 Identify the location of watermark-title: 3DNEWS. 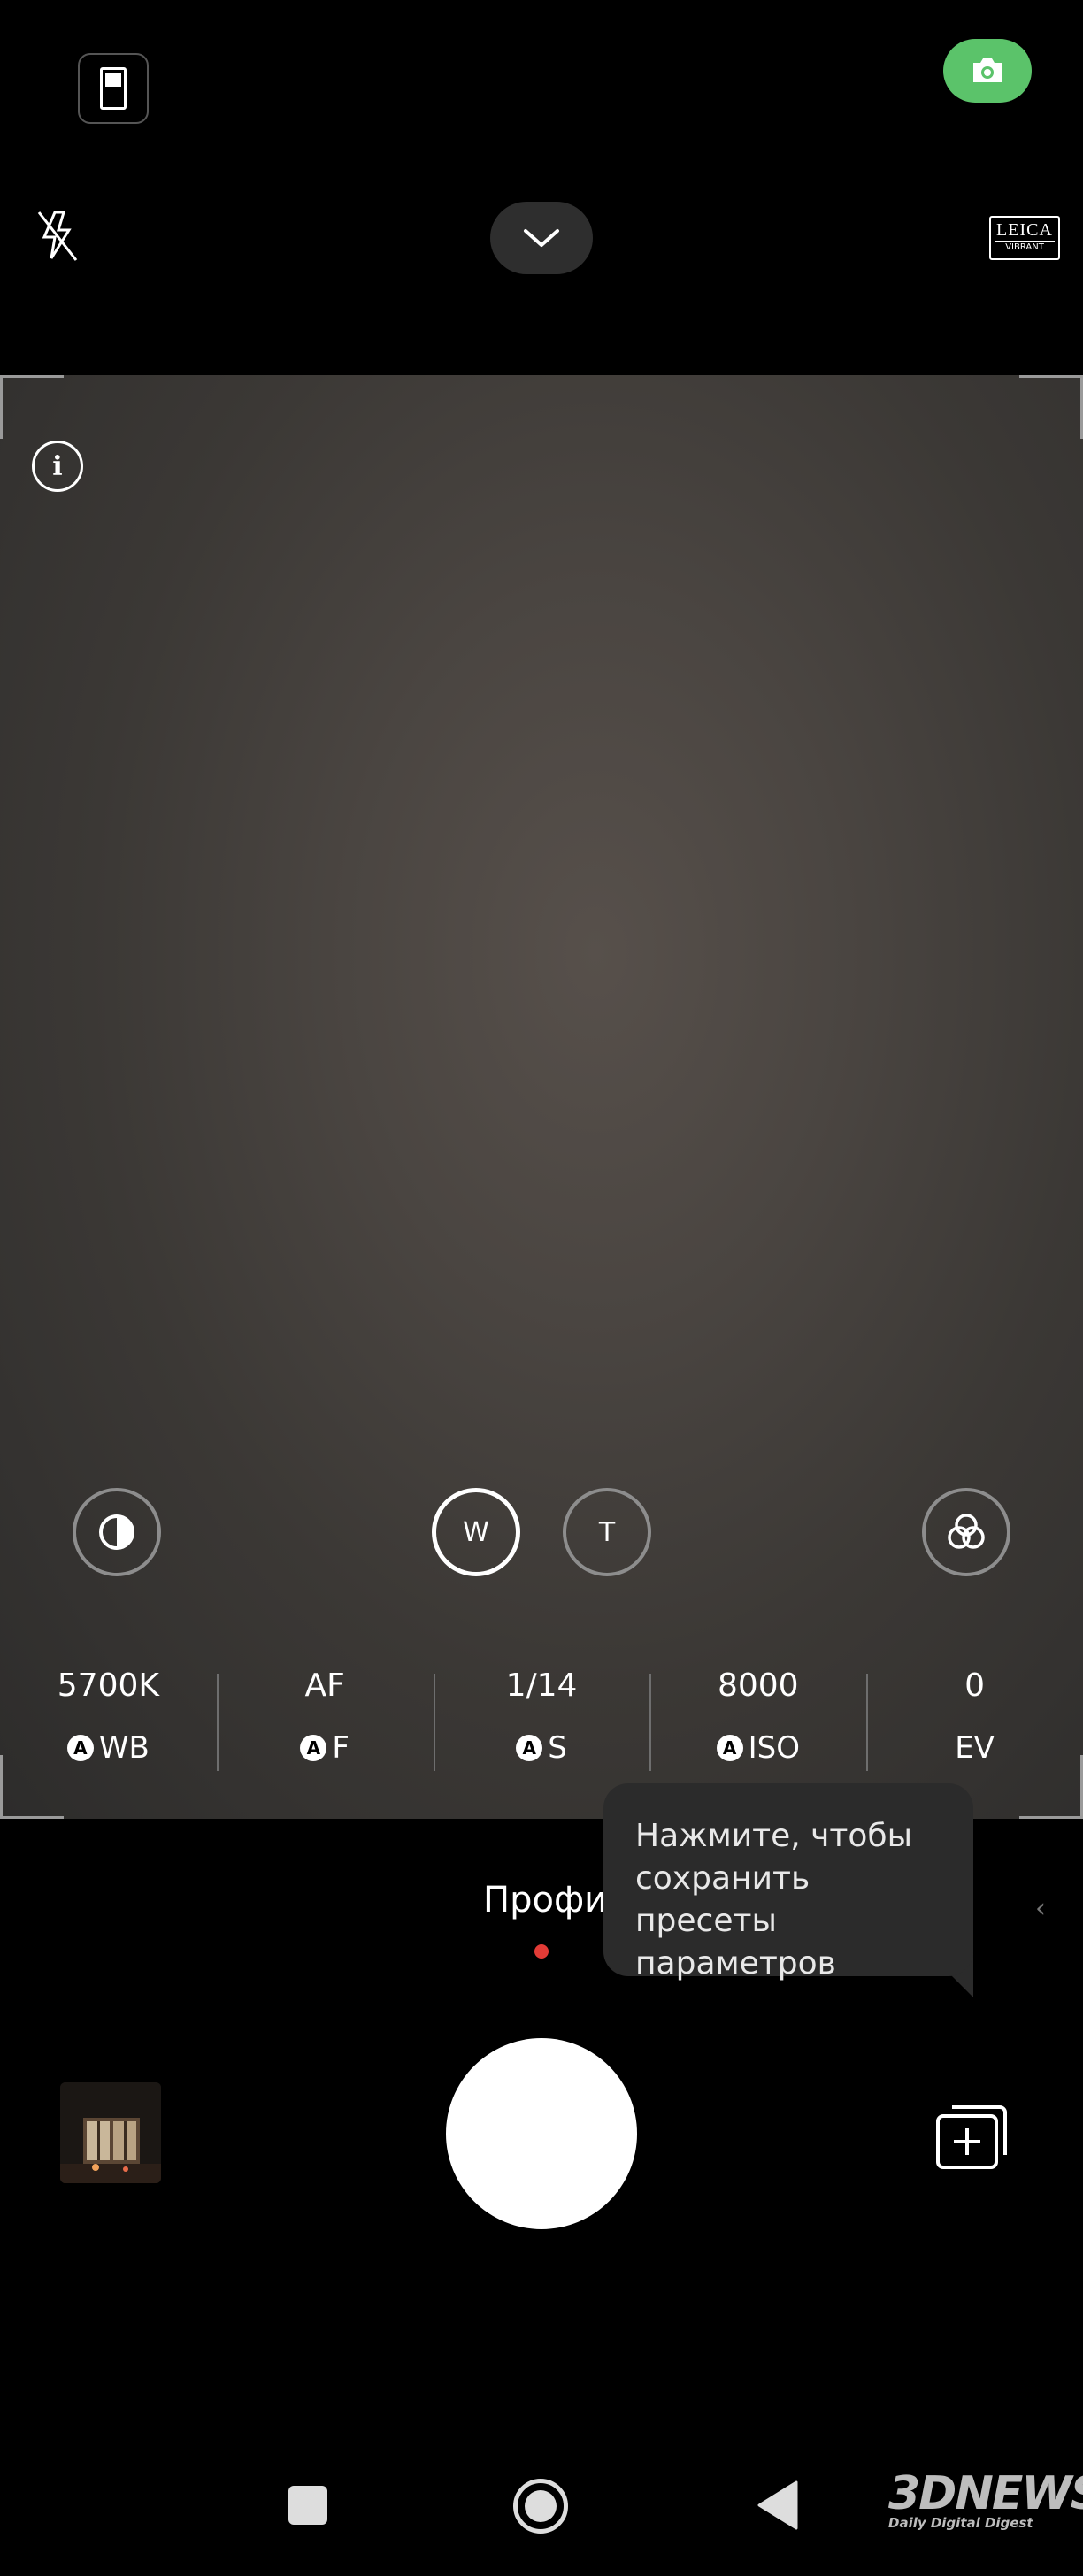
(985, 2493).